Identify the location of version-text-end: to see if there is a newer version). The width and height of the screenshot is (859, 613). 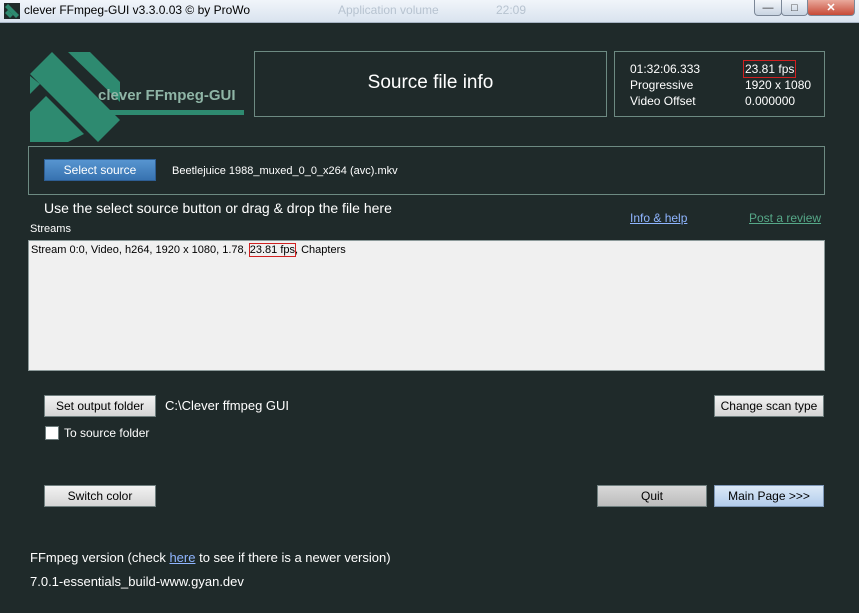
(293, 557).